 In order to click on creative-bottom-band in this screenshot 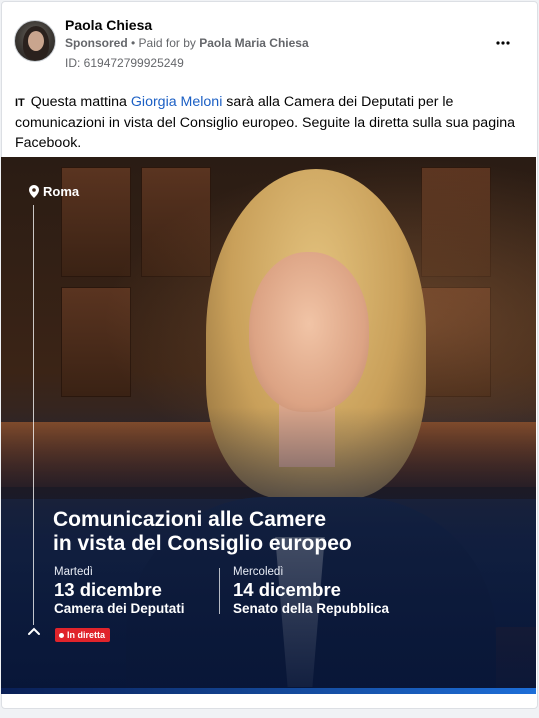, I will do `click(268, 691)`.